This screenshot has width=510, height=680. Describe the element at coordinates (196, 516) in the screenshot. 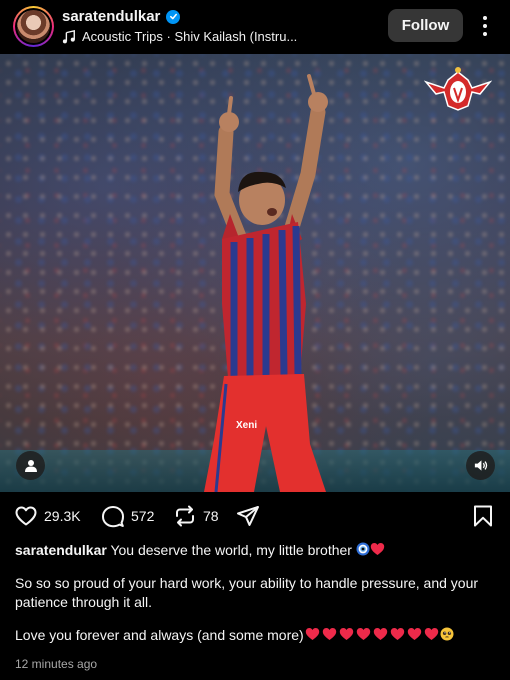

I see `repost-button: 78` at that location.